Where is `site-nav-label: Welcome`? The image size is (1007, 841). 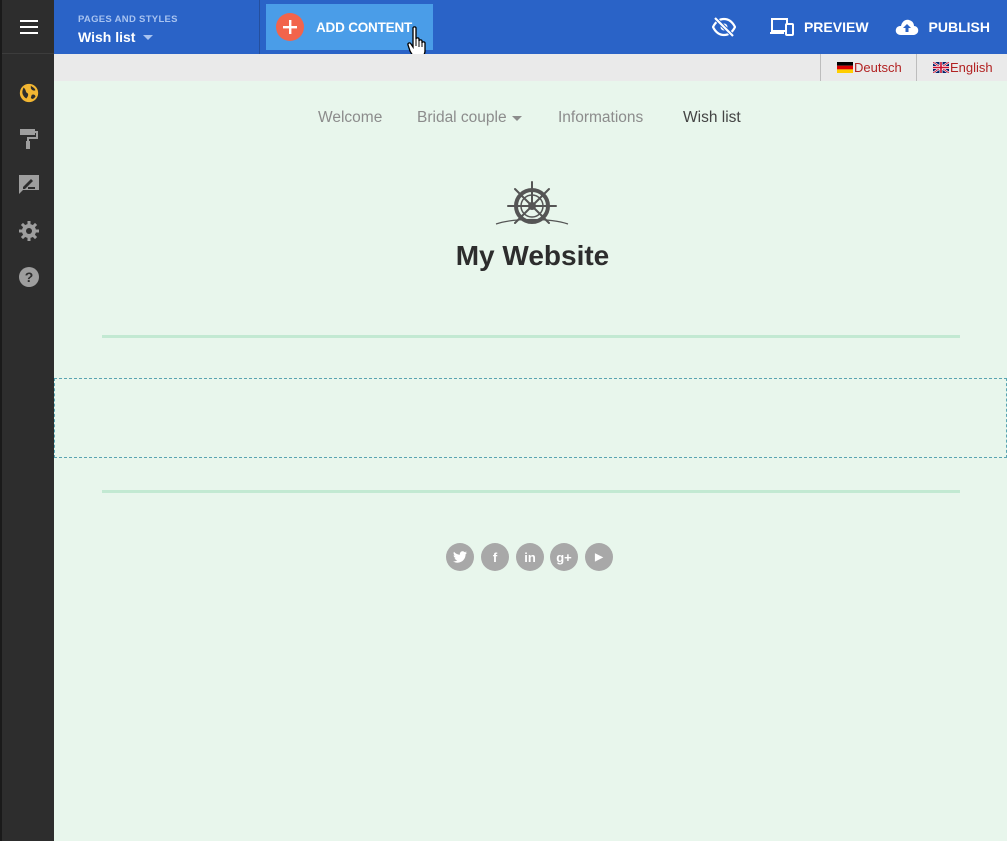 site-nav-label: Welcome is located at coordinates (350, 117).